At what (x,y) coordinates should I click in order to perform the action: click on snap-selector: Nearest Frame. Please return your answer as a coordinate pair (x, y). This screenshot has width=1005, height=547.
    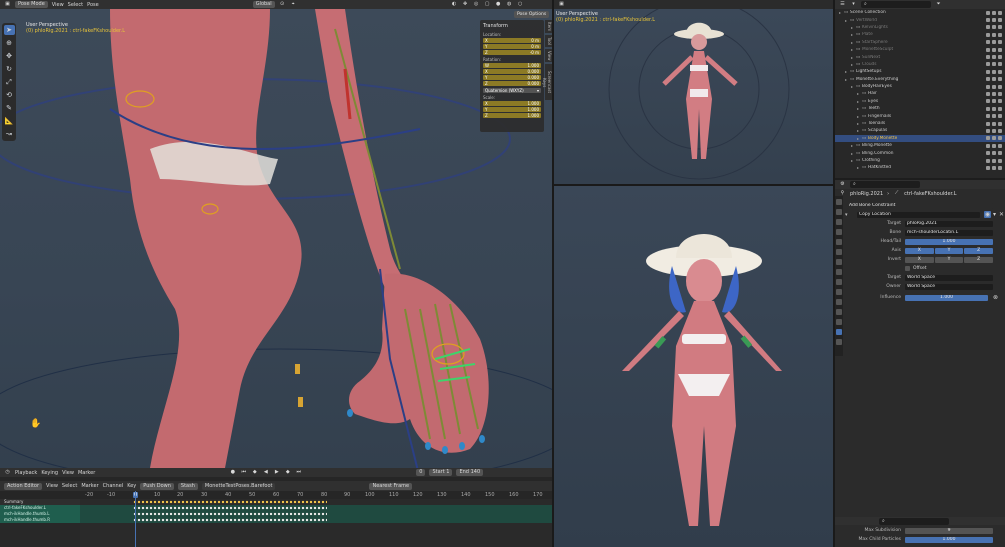
    Looking at the image, I should click on (391, 486).